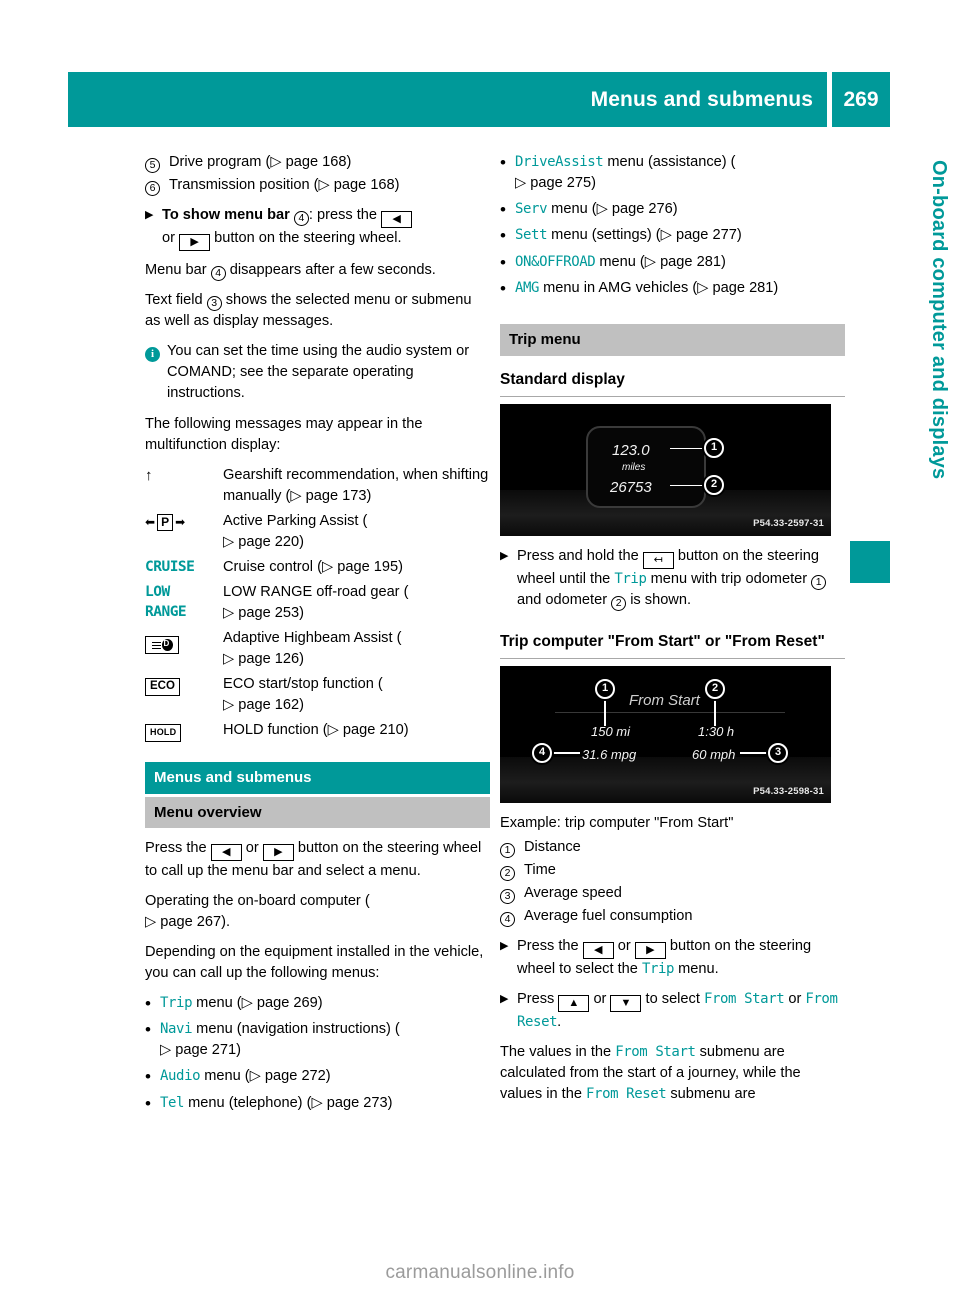  I want to click on legend-item: 2 Time, so click(672, 871).